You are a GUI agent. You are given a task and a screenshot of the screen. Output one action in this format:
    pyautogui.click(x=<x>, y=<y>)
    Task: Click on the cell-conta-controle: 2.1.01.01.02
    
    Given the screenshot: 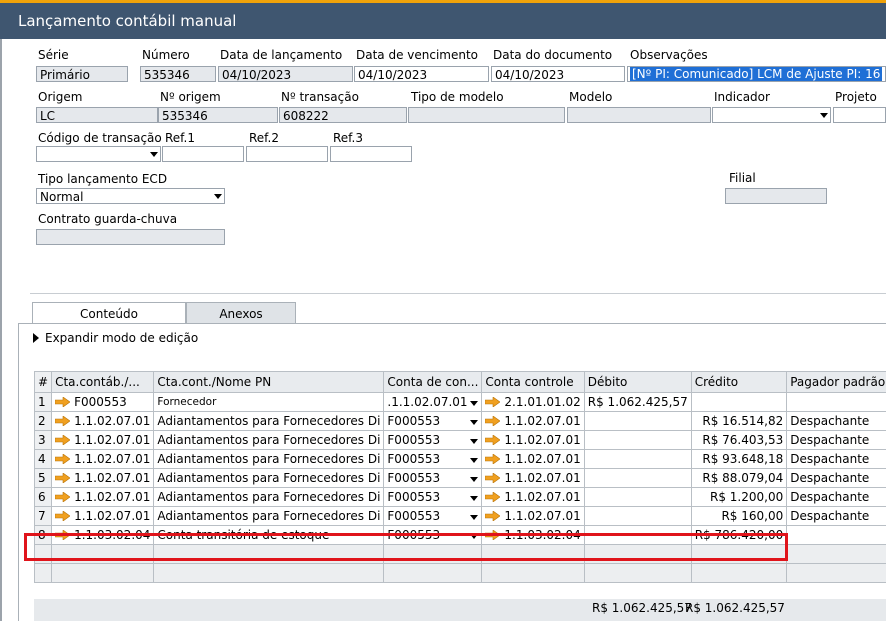 What is the action you would take?
    pyautogui.click(x=533, y=402)
    